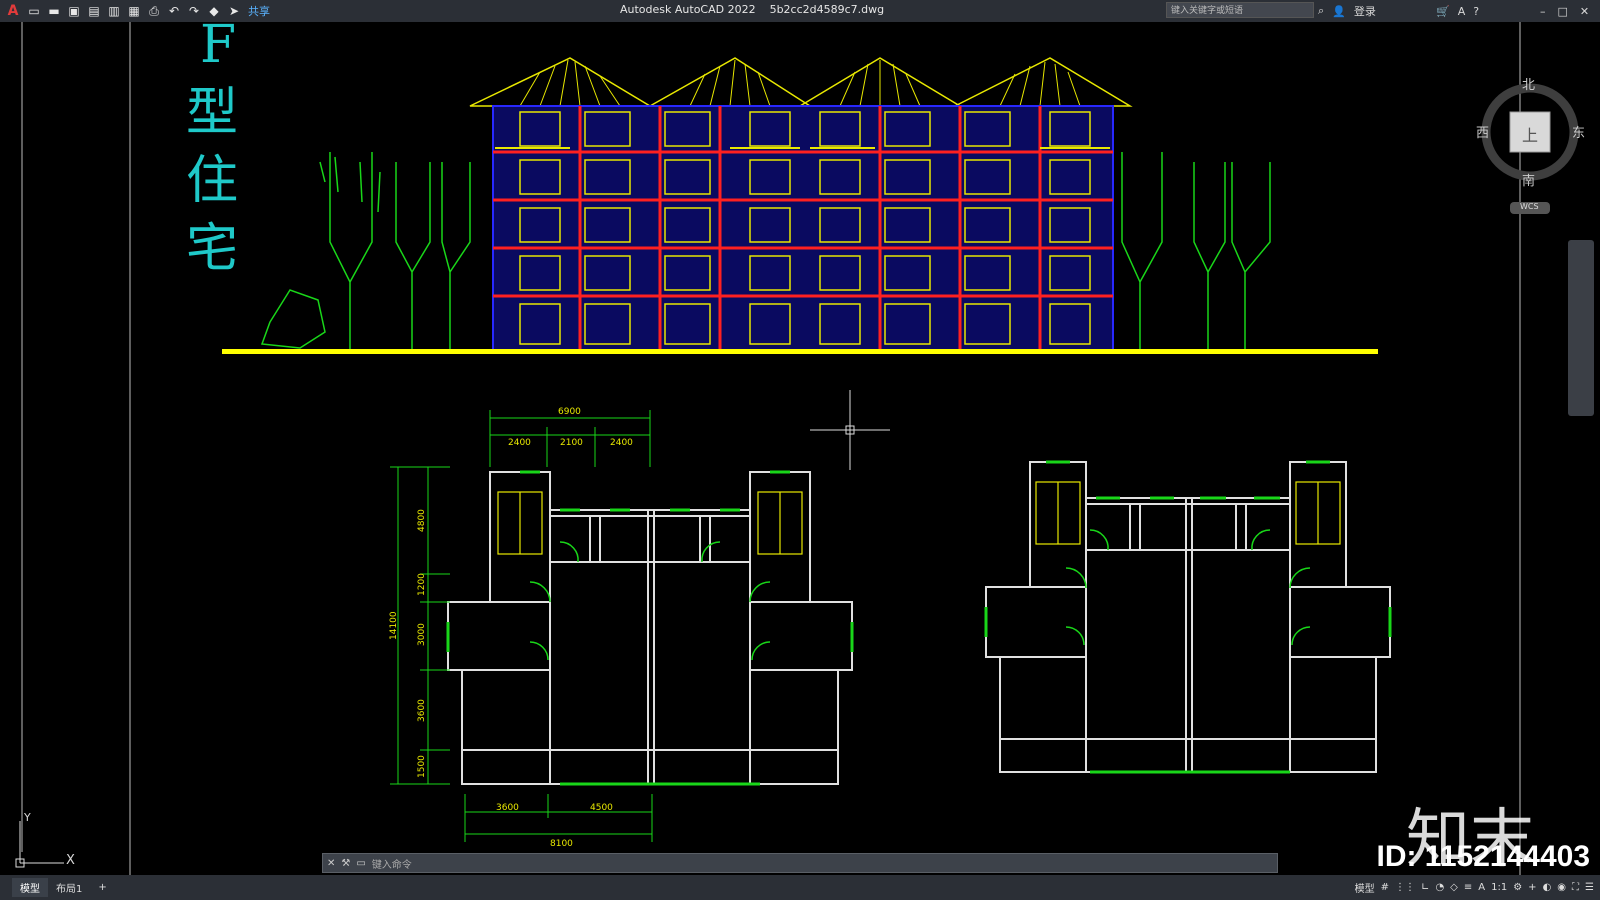 The height and width of the screenshot is (900, 1600). I want to click on maximize-icon: □, so click(1563, 11).